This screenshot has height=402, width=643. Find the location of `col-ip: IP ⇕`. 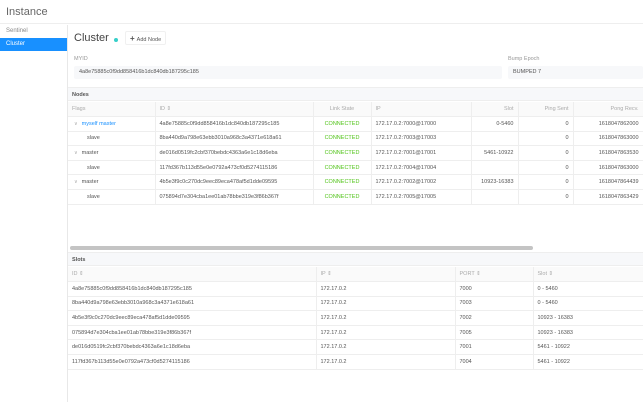

col-ip: IP ⇕ is located at coordinates (386, 275).